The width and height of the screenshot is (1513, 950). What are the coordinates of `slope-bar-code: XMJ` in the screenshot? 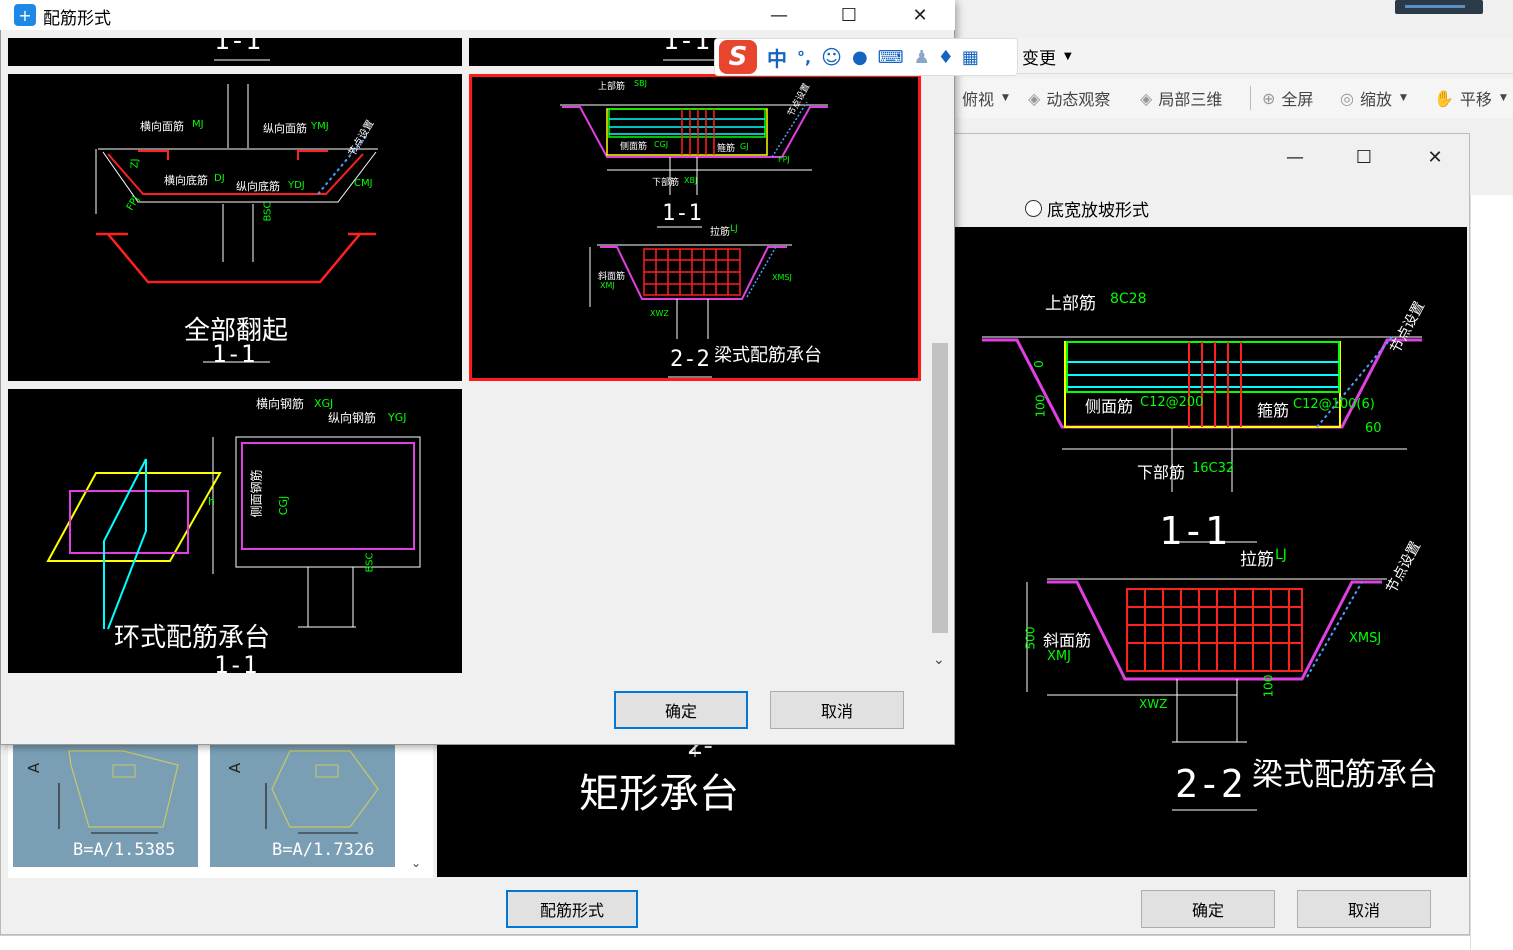 It's located at (1059, 656).